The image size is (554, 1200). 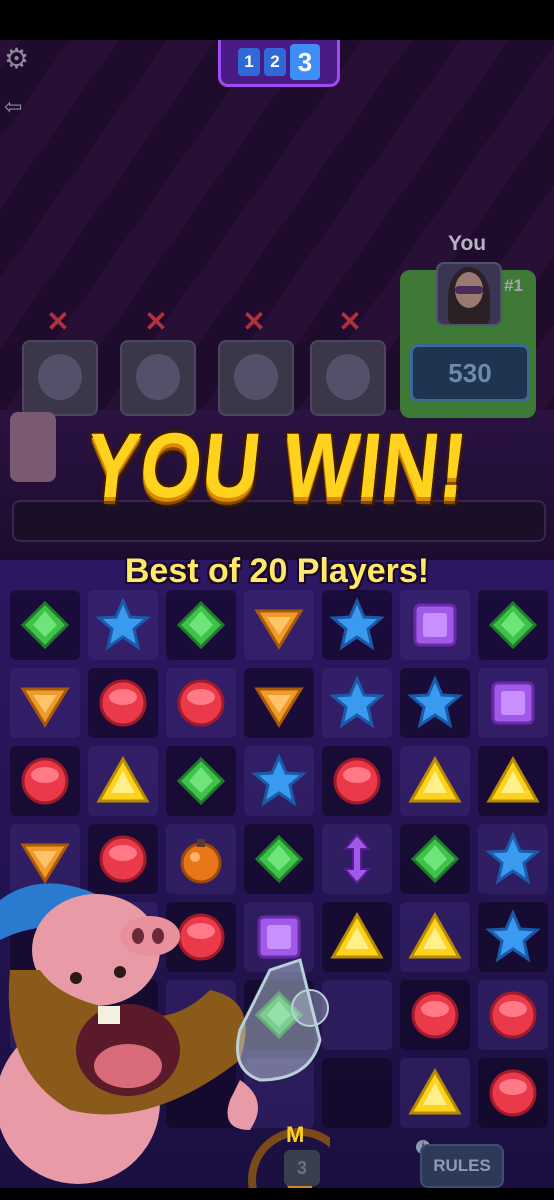 I want to click on exit-door-icon: ⇦, so click(x=18, y=108).